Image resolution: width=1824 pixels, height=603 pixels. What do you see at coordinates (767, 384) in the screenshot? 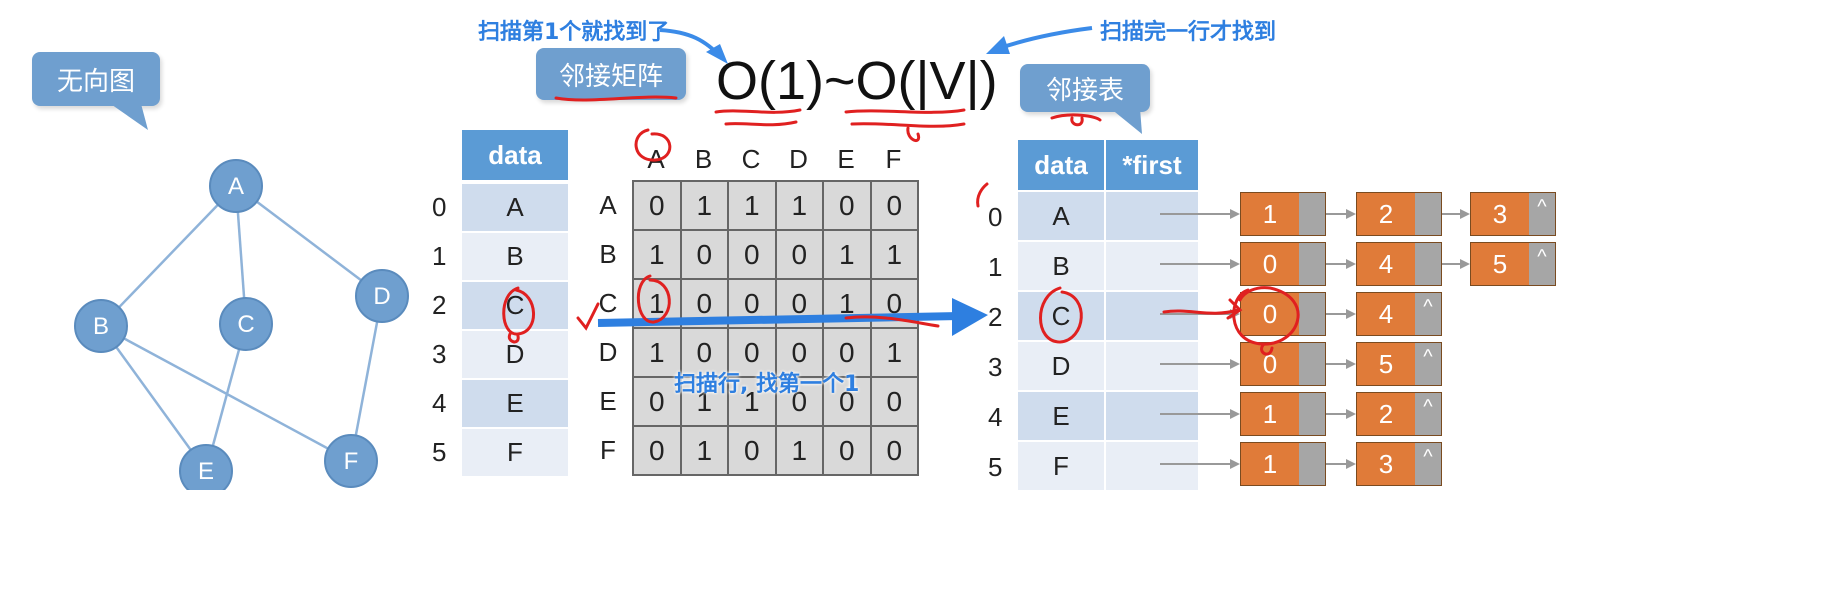
I see `note-scan-row: 扫描行, 找第一个1` at bounding box center [767, 384].